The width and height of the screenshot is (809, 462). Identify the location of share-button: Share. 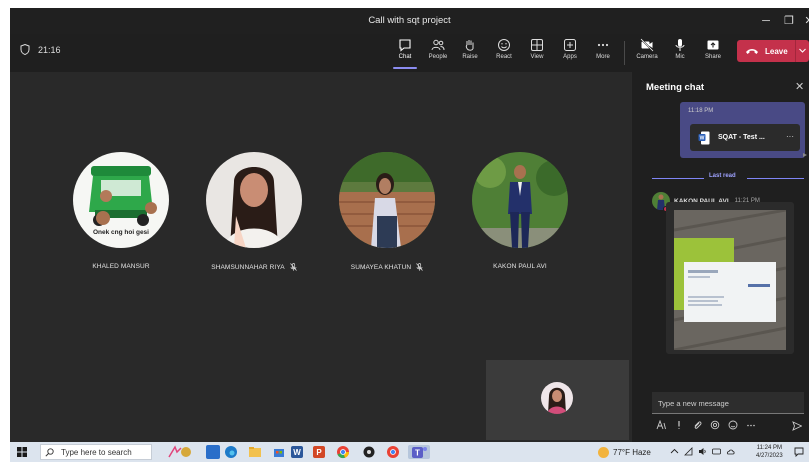
(713, 49).